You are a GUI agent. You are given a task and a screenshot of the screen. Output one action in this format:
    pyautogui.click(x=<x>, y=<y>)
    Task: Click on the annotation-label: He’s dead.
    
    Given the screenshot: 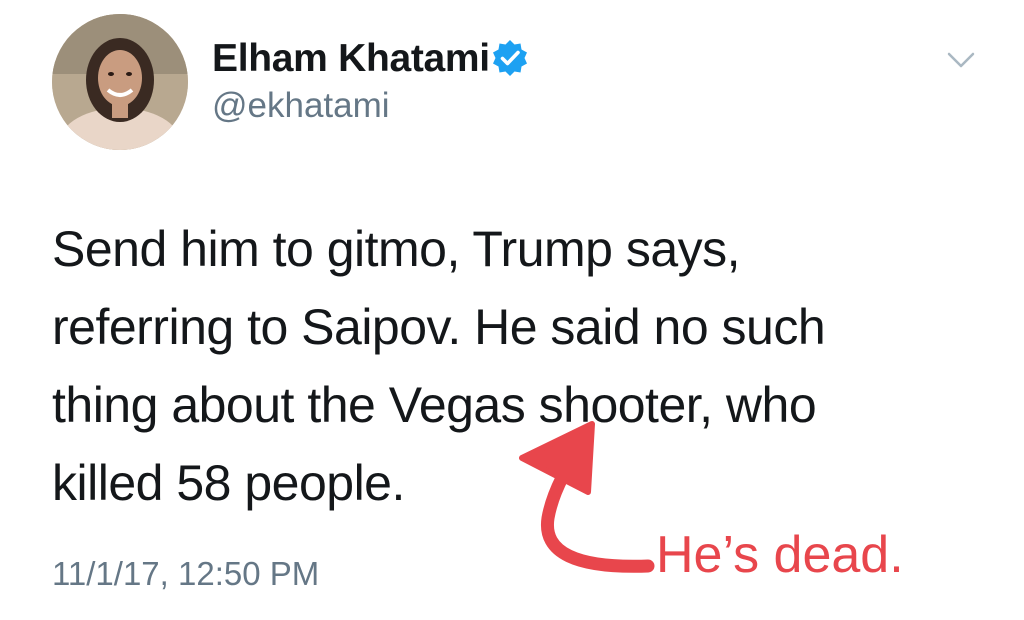 What is the action you would take?
    pyautogui.click(x=780, y=555)
    